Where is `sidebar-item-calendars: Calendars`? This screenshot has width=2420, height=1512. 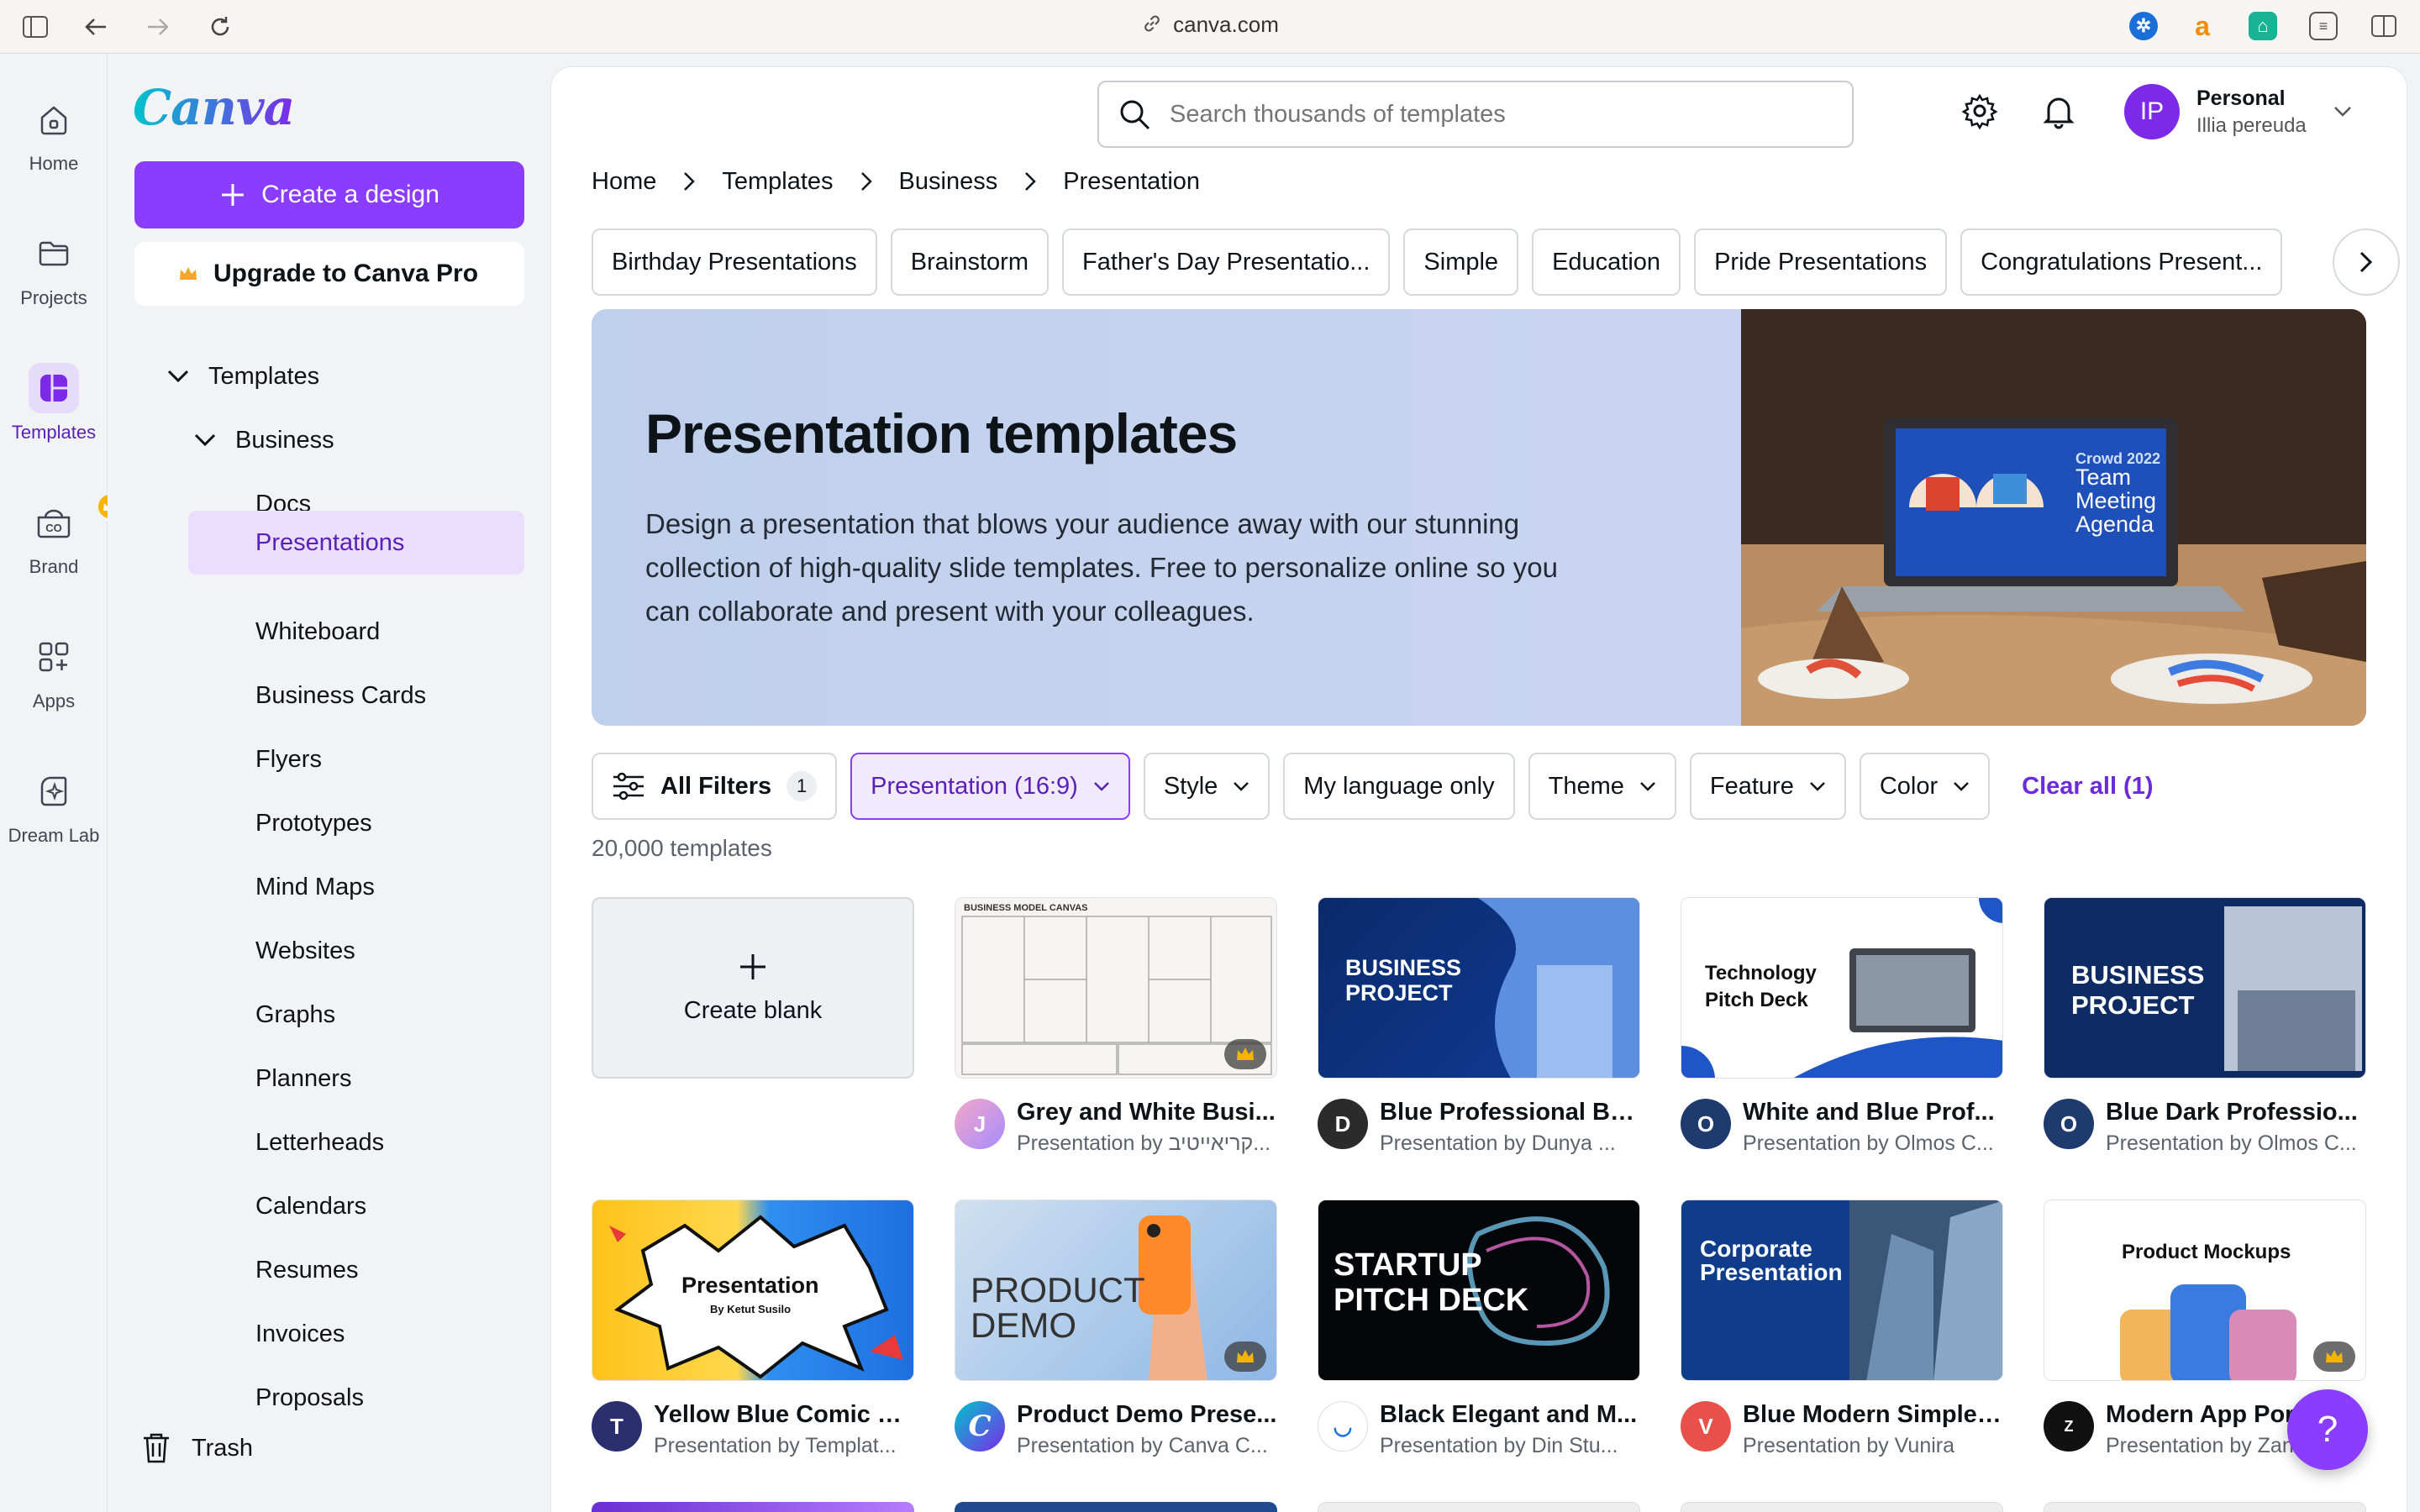
sidebar-item-calendars: Calendars is located at coordinates (310, 1206).